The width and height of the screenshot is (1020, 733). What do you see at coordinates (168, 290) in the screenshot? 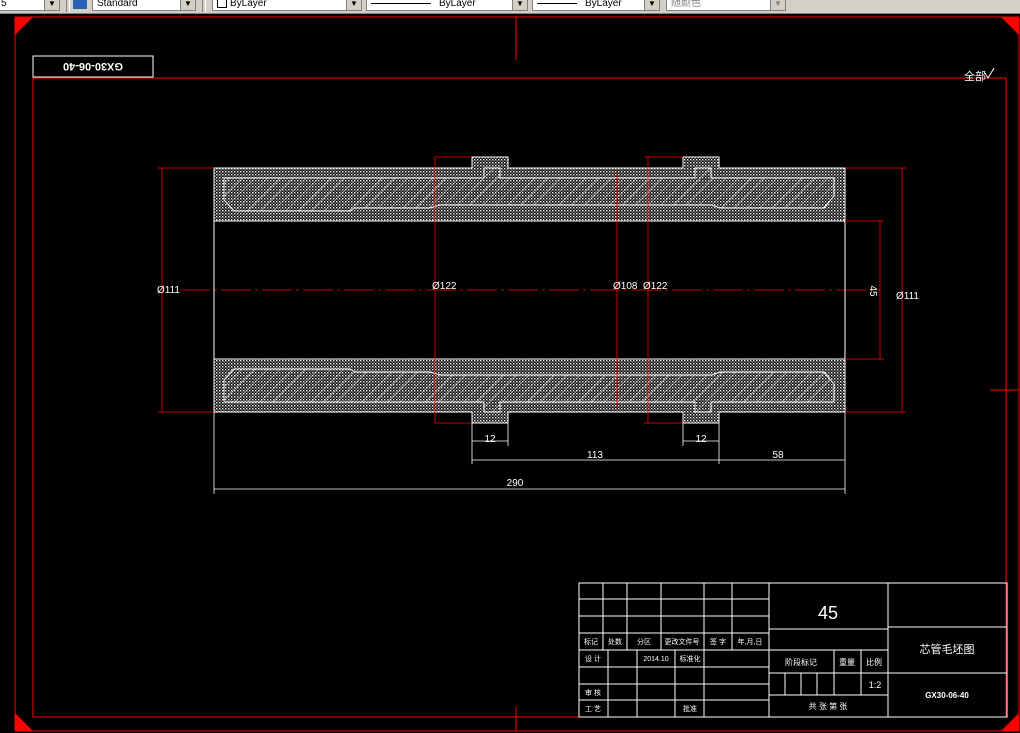
I see `dim-dia-left: Ø111` at bounding box center [168, 290].